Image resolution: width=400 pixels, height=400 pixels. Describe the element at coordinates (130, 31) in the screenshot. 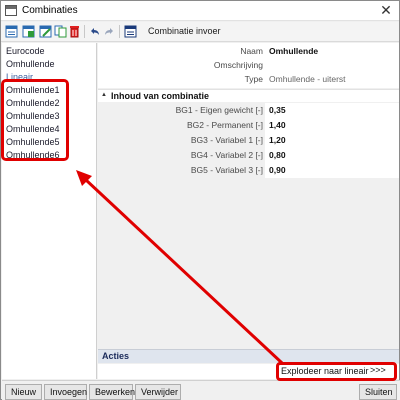

I see `table-icon` at that location.